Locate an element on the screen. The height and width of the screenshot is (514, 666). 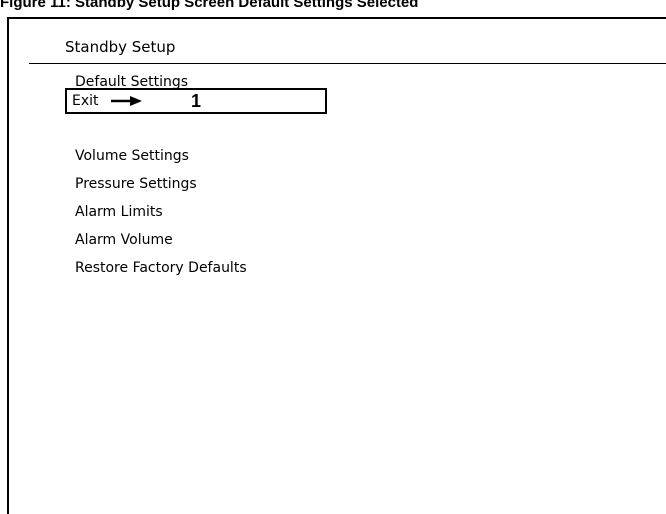
screen-title: Standby Setup is located at coordinates (120, 47).